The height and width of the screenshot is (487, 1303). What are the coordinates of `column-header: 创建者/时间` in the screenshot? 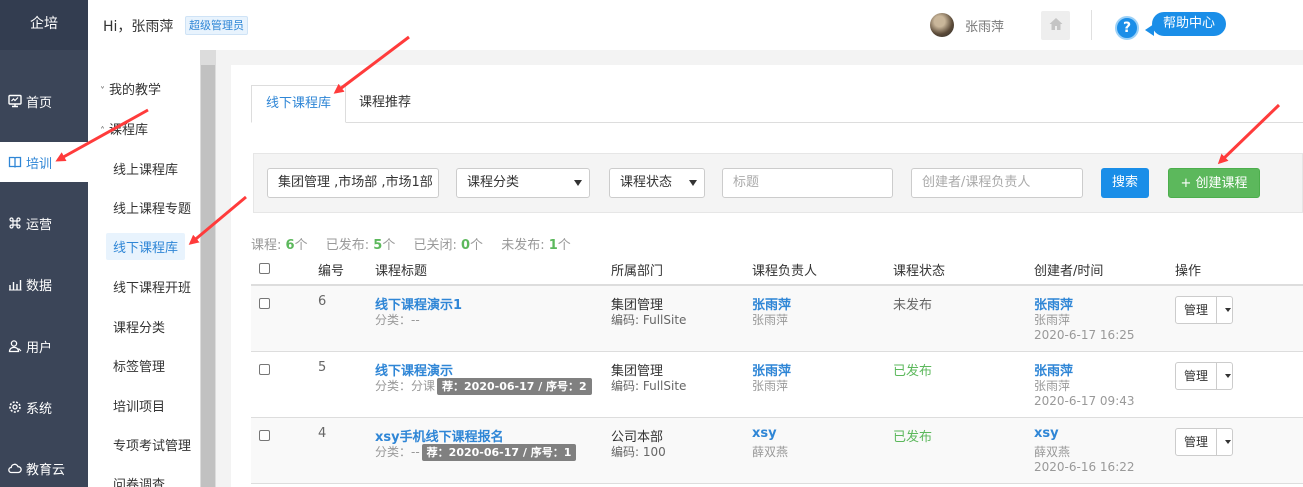 It's located at (1069, 271).